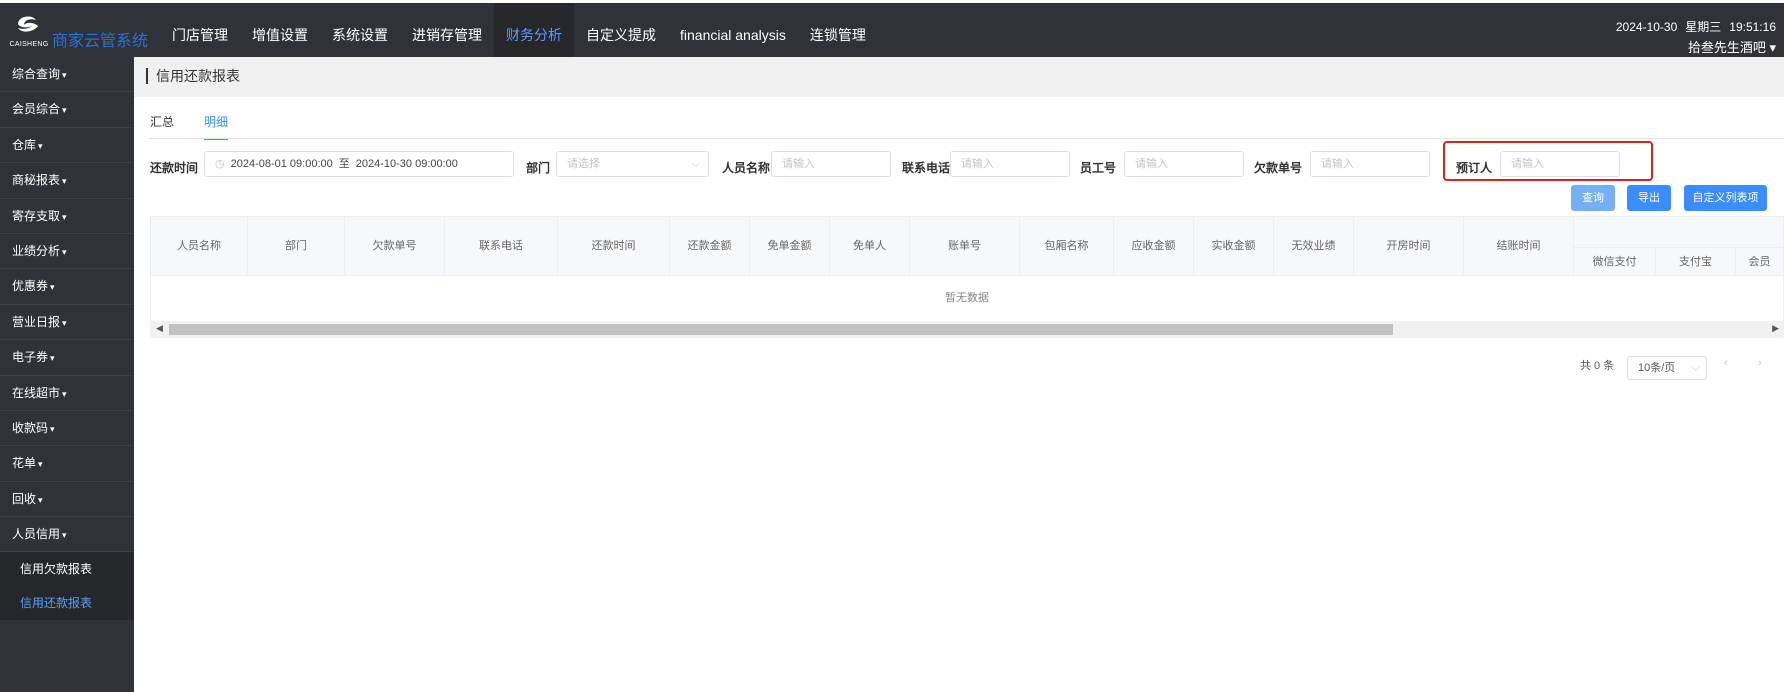 The image size is (1784, 692). Describe the element at coordinates (710, 246) in the screenshot. I see `col-repay-amount: 还款金额` at that location.